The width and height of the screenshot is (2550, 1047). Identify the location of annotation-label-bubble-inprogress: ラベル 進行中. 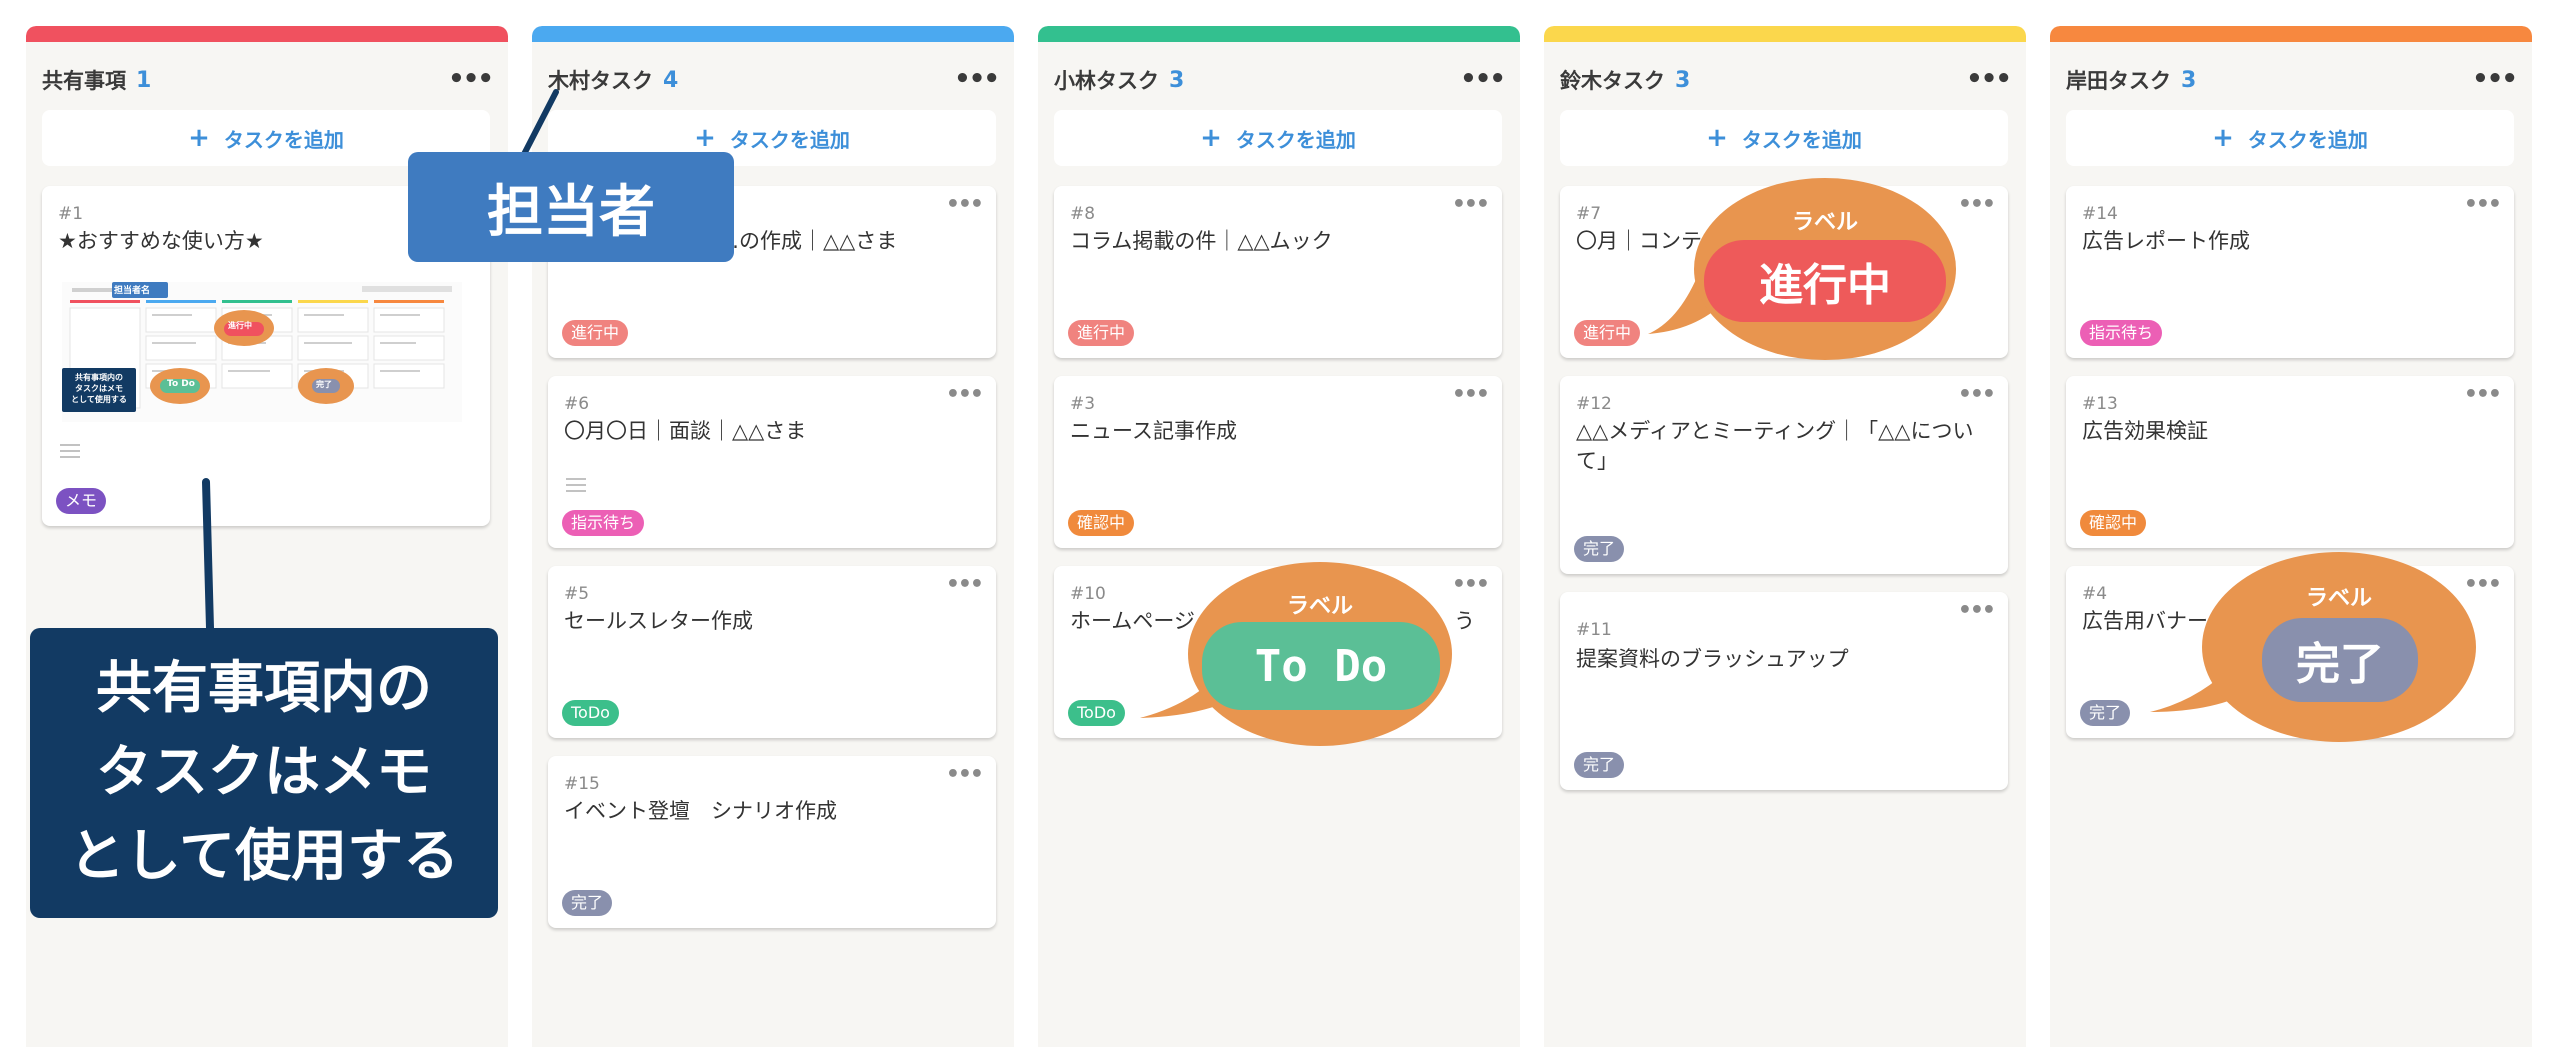
(1825, 269).